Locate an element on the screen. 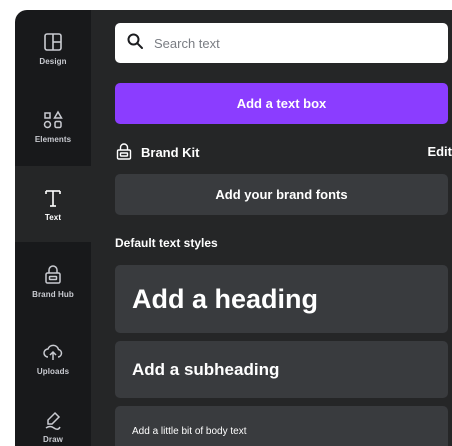  add-subheading-button: Add a subheading is located at coordinates (281, 369).